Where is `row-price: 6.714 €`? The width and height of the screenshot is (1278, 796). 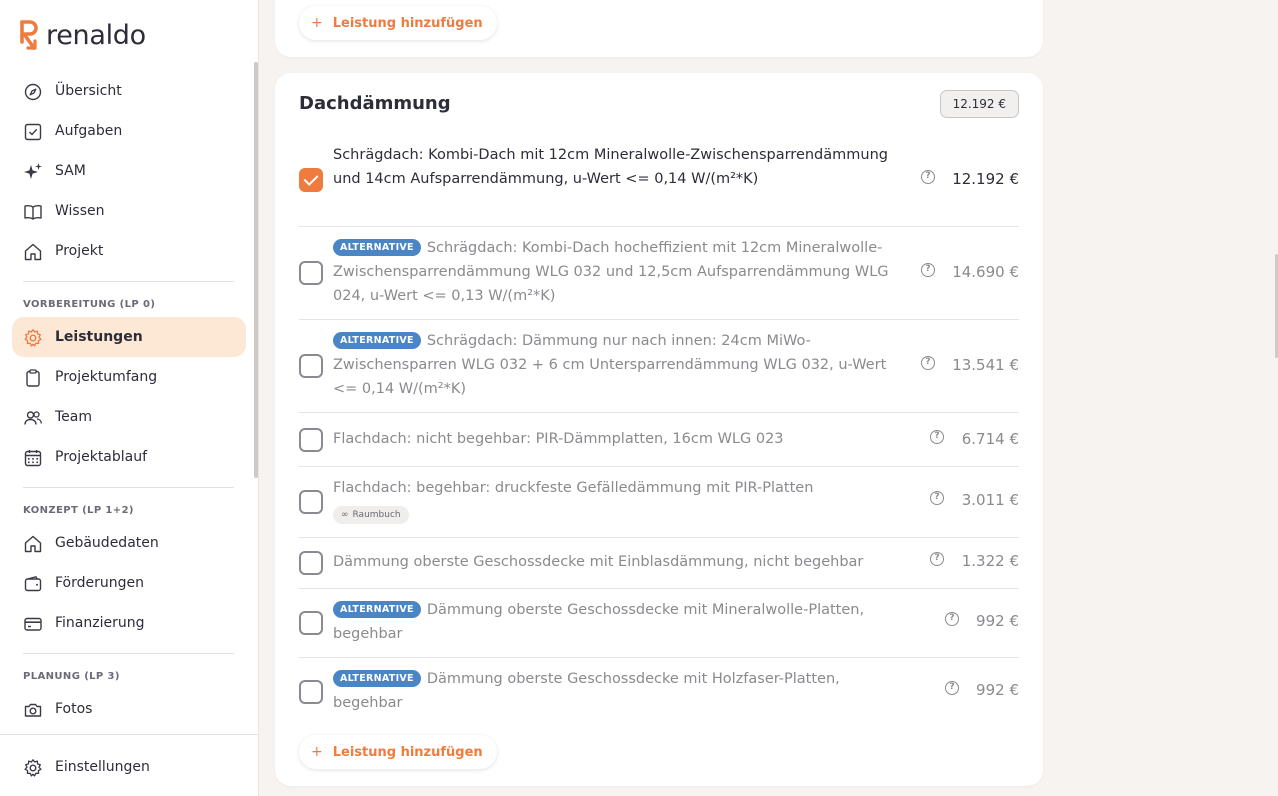
row-price: 6.714 € is located at coordinates (990, 439).